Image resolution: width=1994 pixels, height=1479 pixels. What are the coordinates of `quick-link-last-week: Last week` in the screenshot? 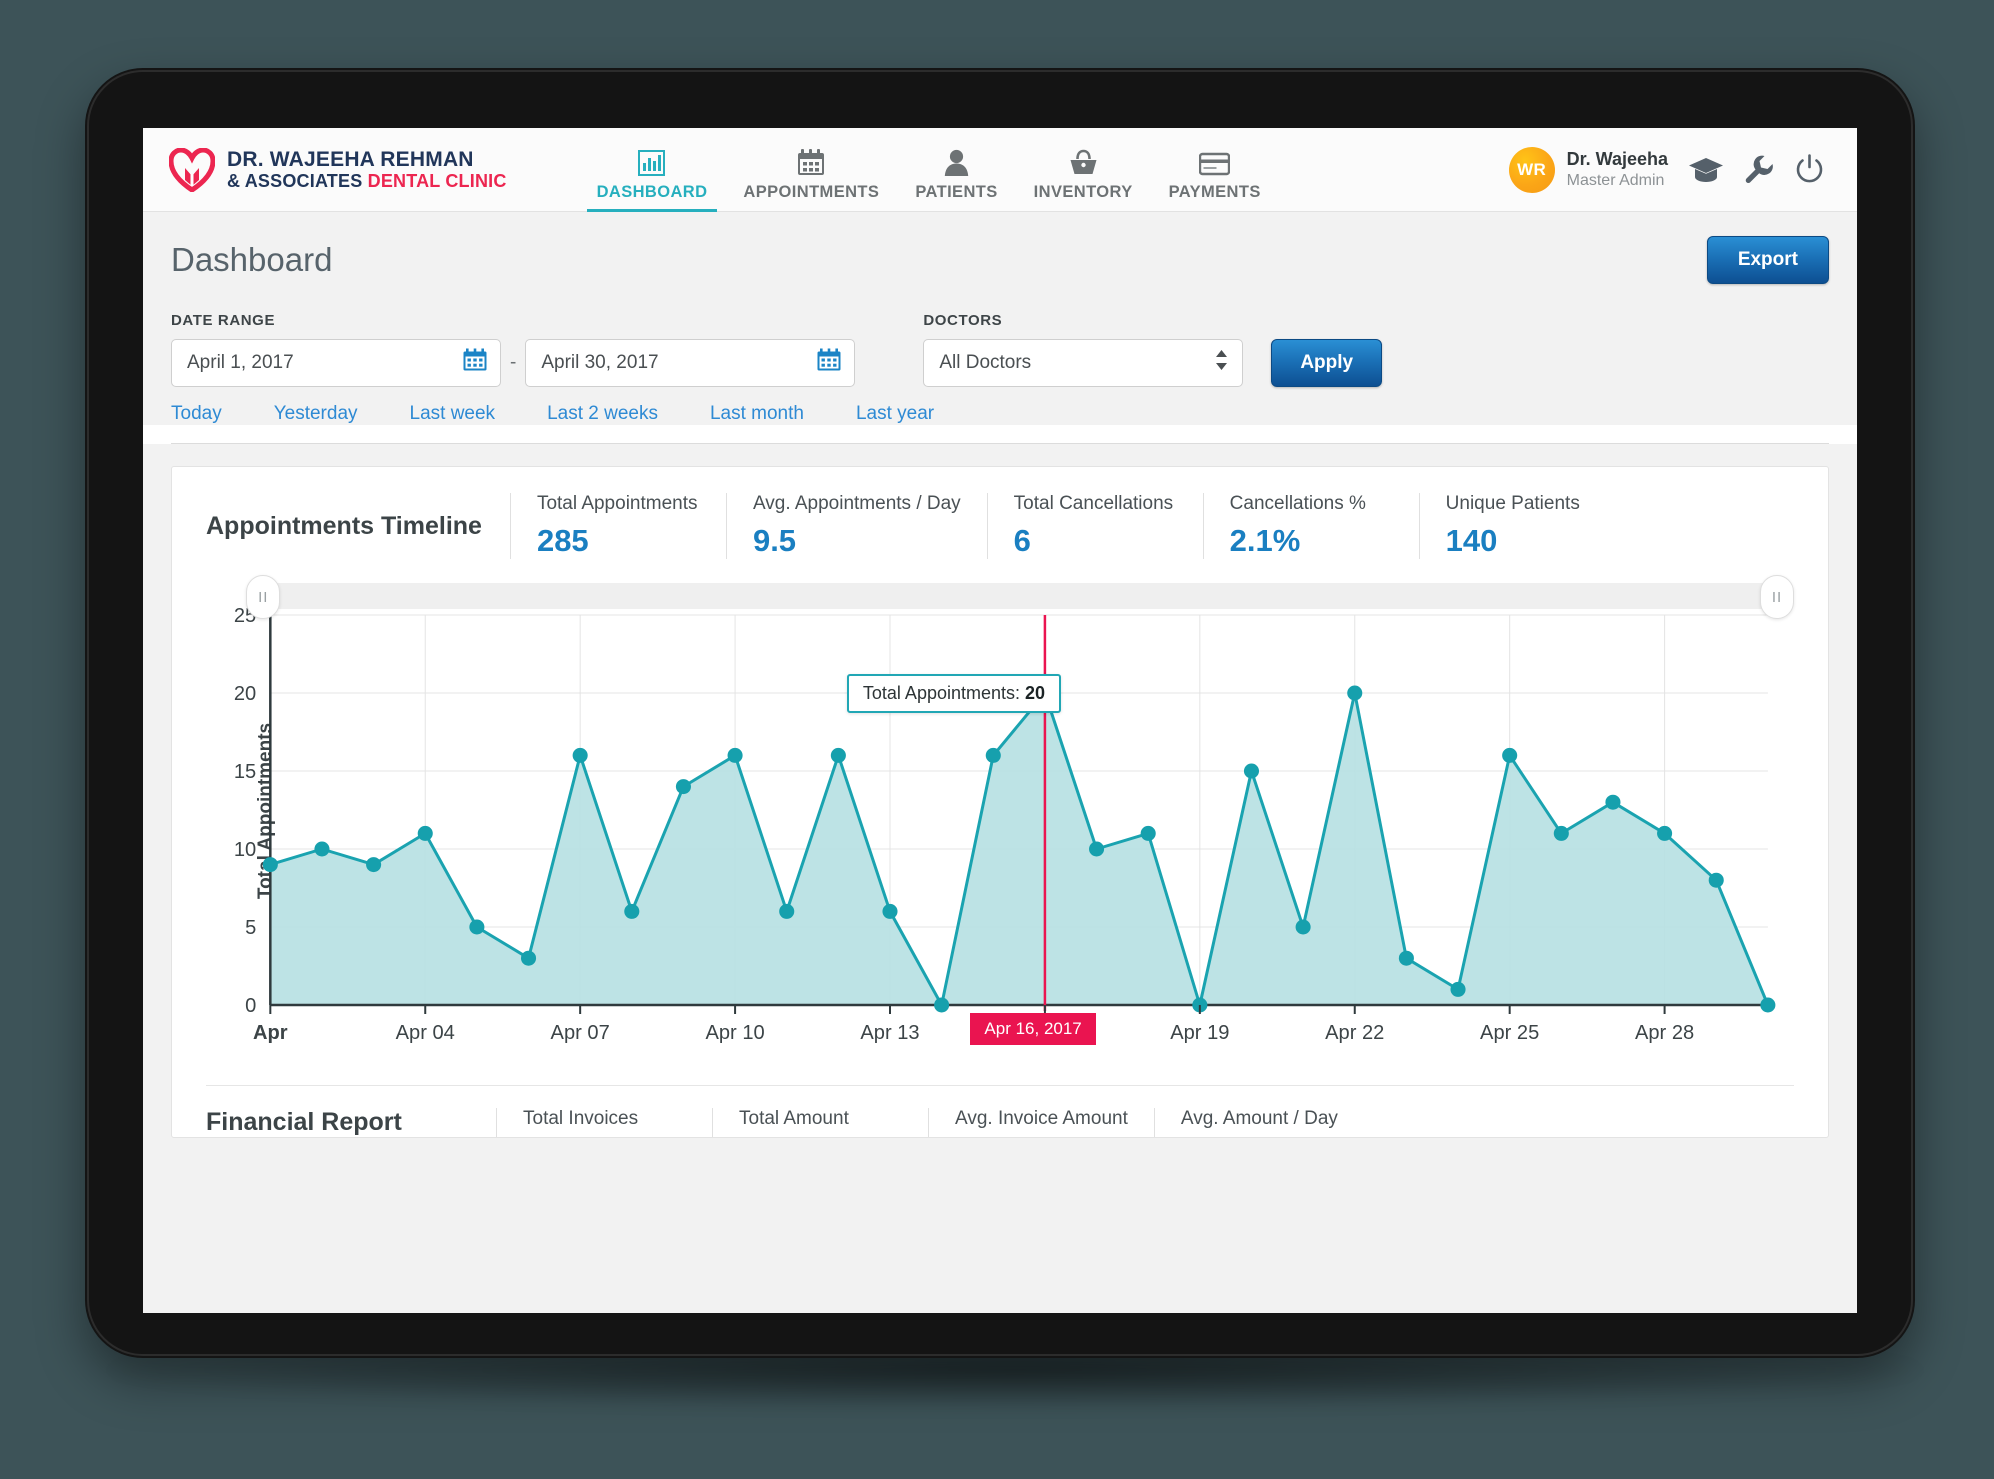 It's located at (453, 414).